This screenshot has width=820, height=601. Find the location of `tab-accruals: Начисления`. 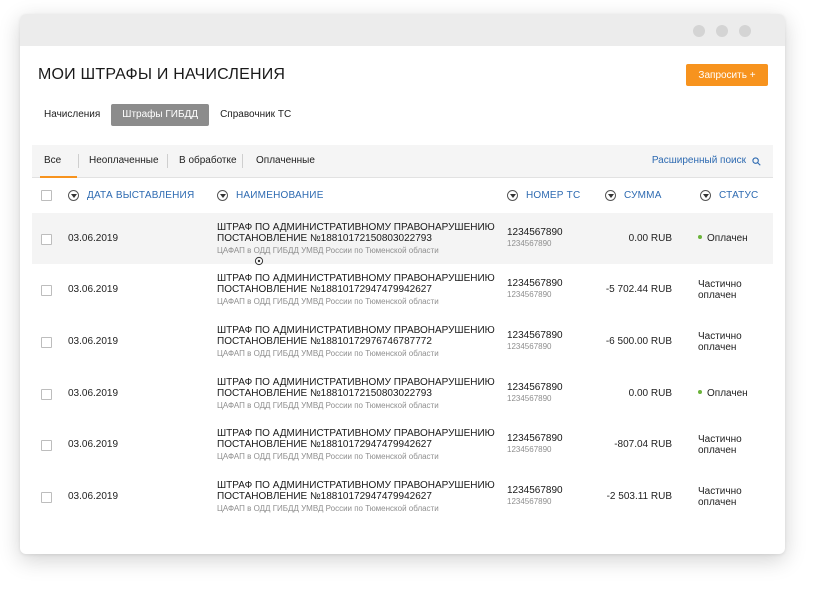

tab-accruals: Начисления is located at coordinates (72, 115).